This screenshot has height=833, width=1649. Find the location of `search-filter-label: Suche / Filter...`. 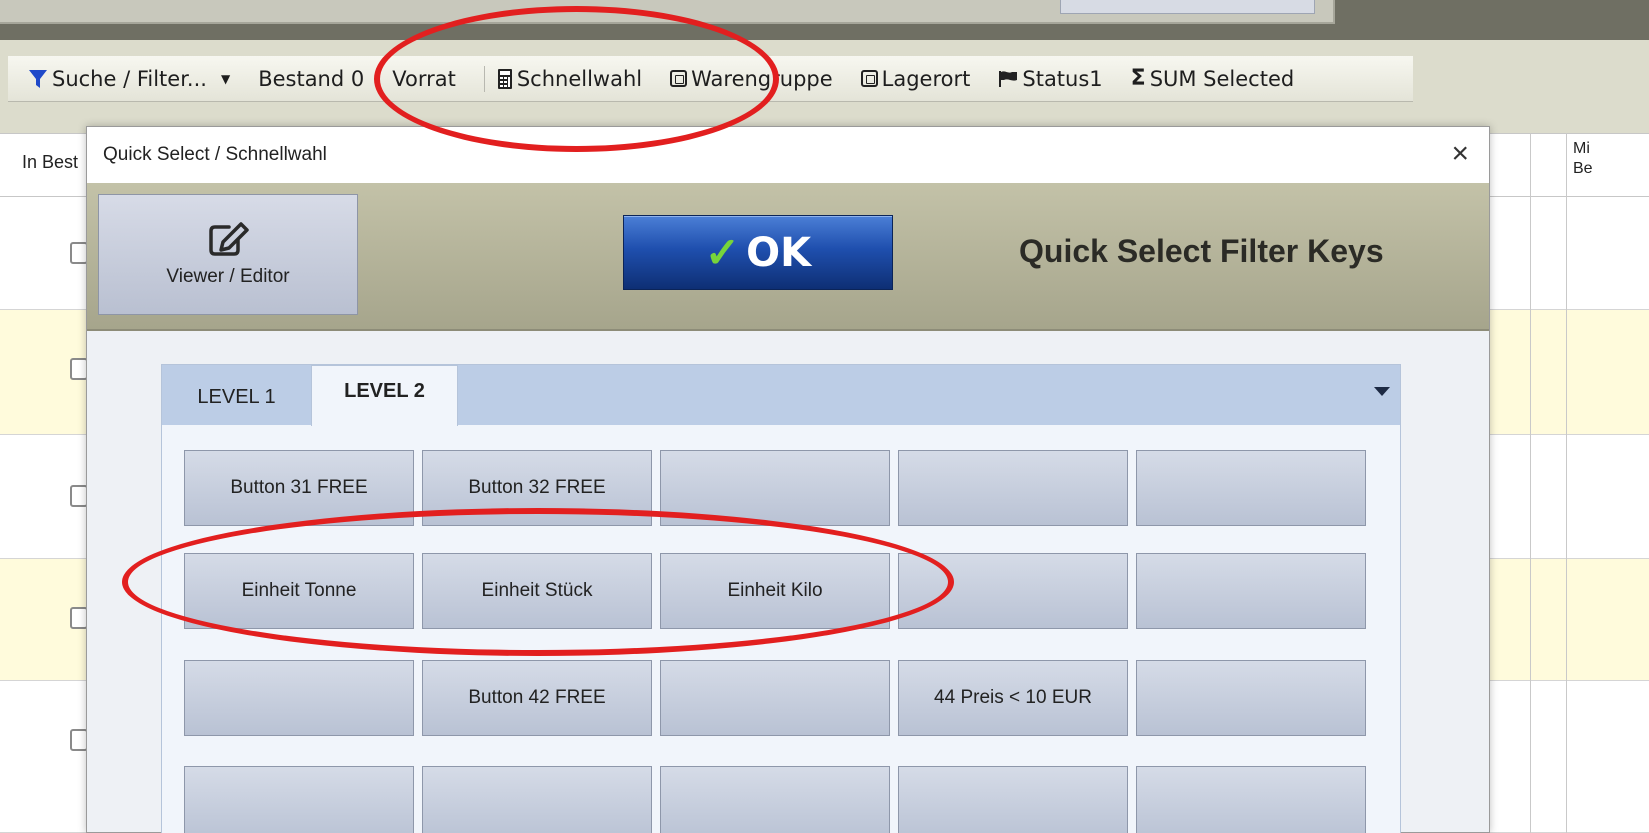

search-filter-label: Suche / Filter... is located at coordinates (129, 78).